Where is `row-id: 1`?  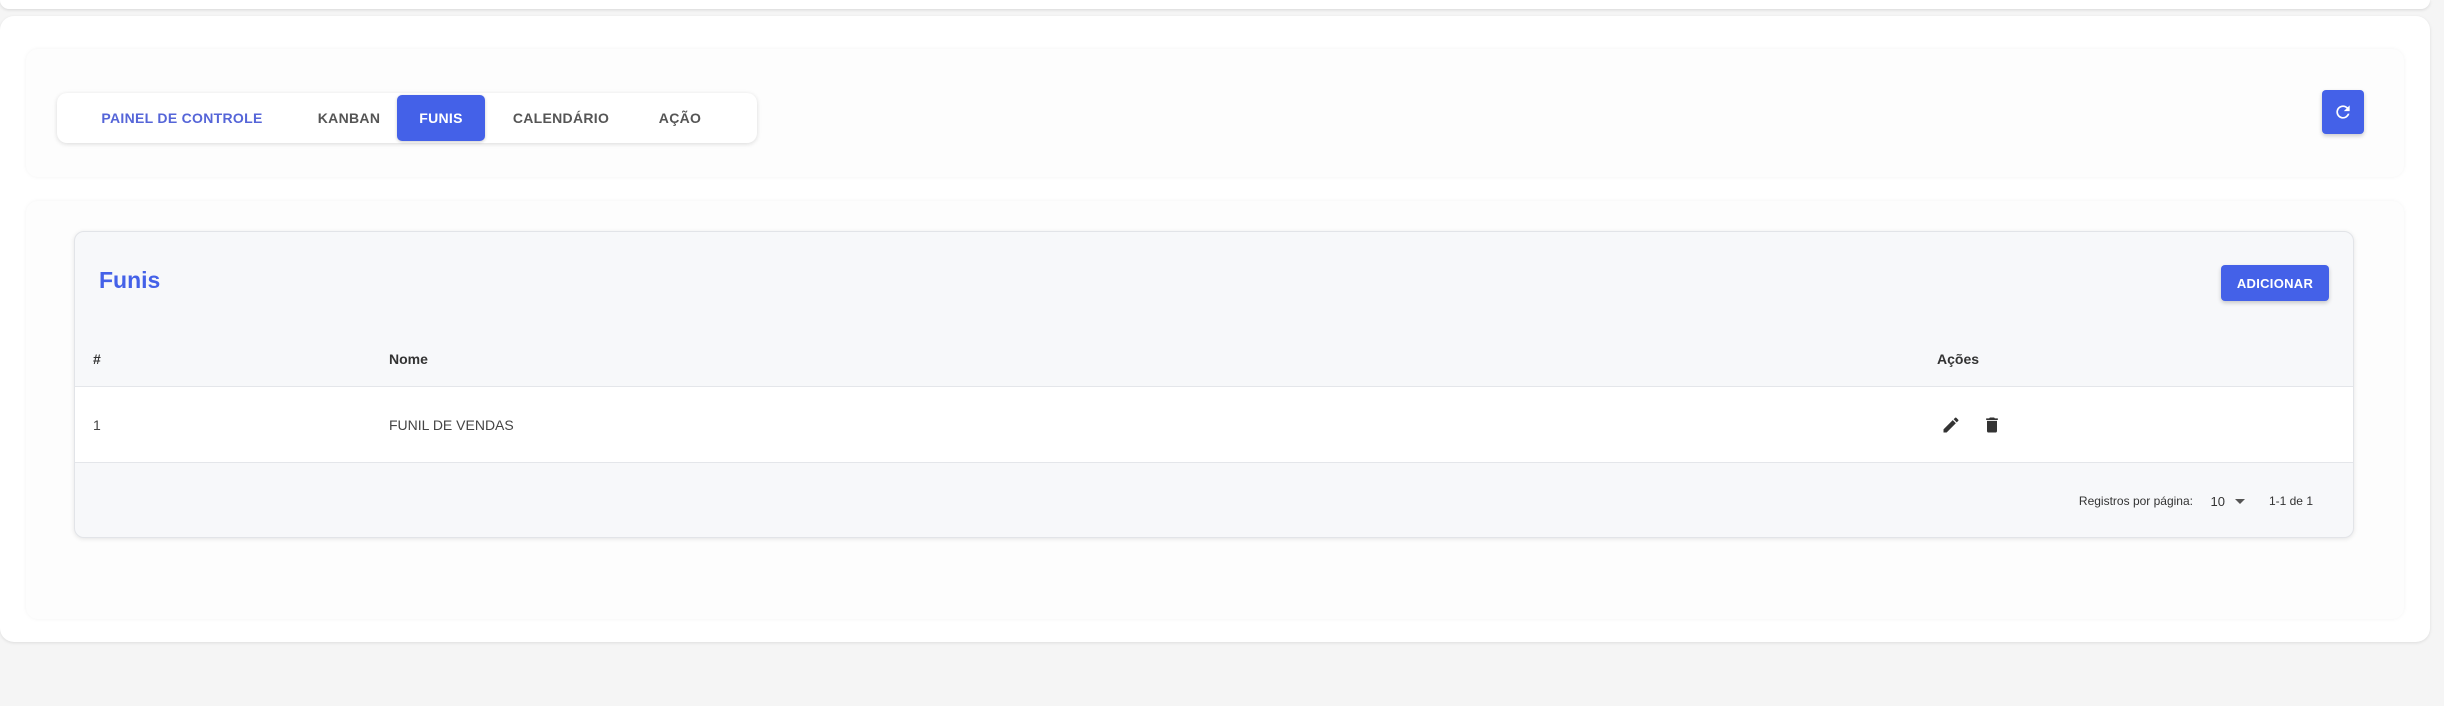 row-id: 1 is located at coordinates (97, 424).